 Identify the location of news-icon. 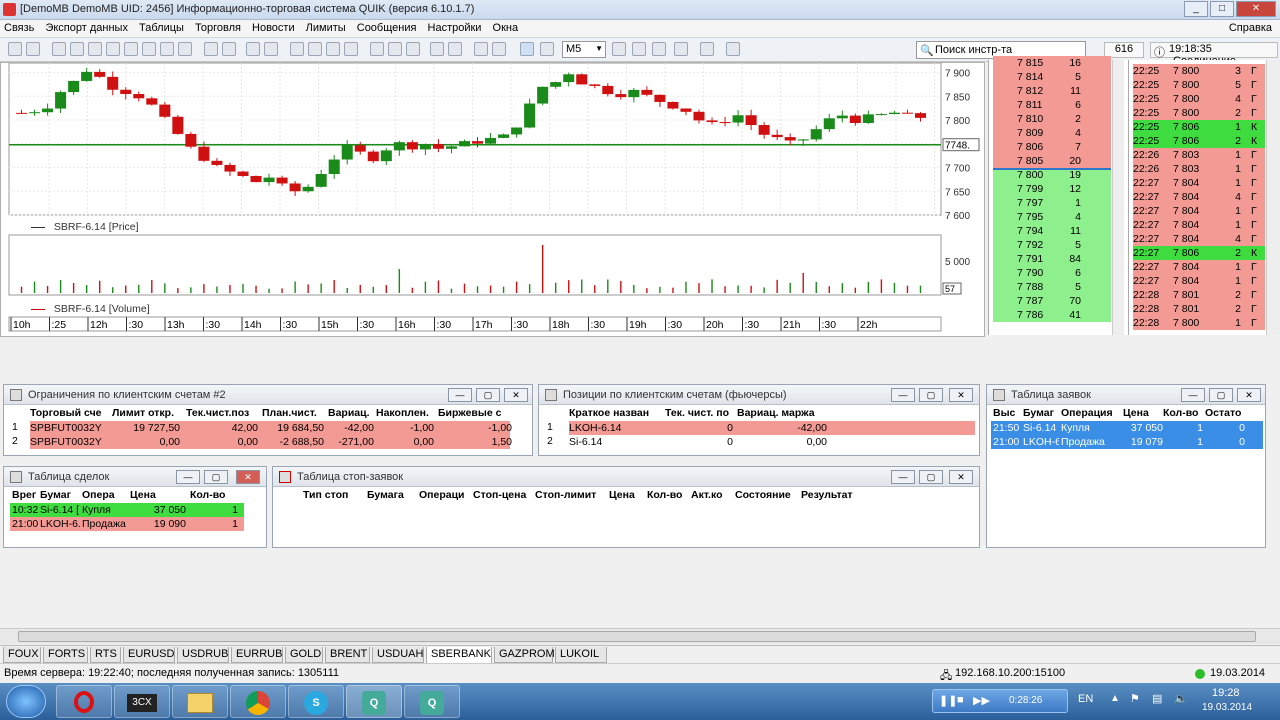
(315, 49).